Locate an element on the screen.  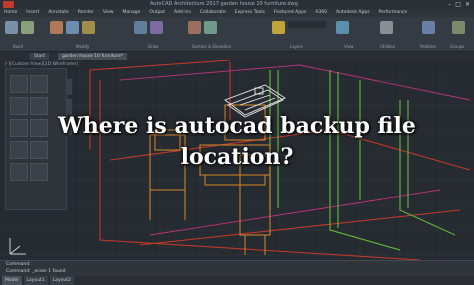
maximize-button: □ is located at coordinates (458, 4).